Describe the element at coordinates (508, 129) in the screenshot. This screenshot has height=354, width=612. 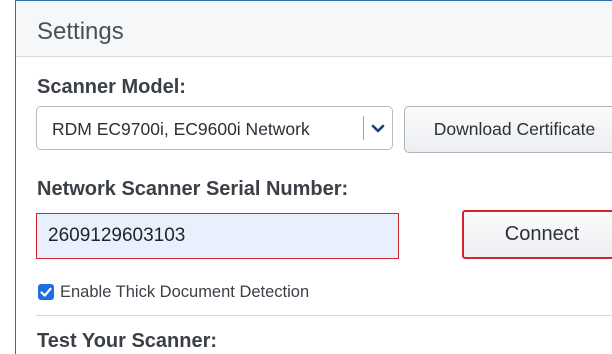
I see `download-certificate-button: Download Certificate` at that location.